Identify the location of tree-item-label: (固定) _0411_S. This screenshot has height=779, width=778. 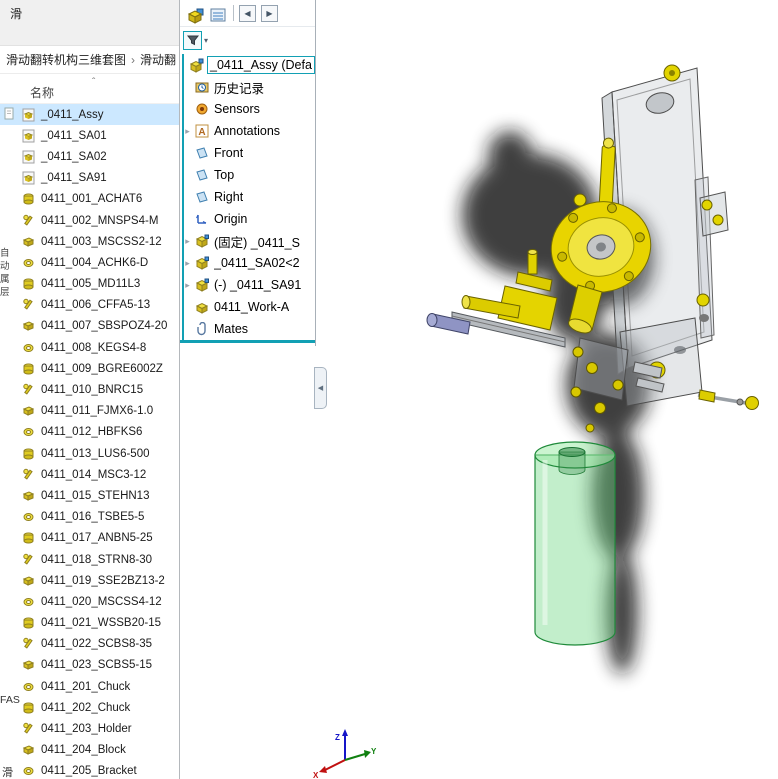
(257, 242).